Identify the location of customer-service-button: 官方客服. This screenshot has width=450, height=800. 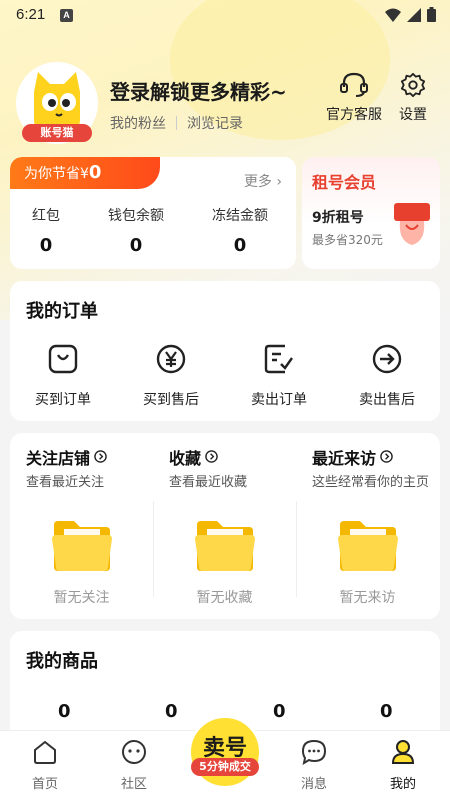
(354, 98).